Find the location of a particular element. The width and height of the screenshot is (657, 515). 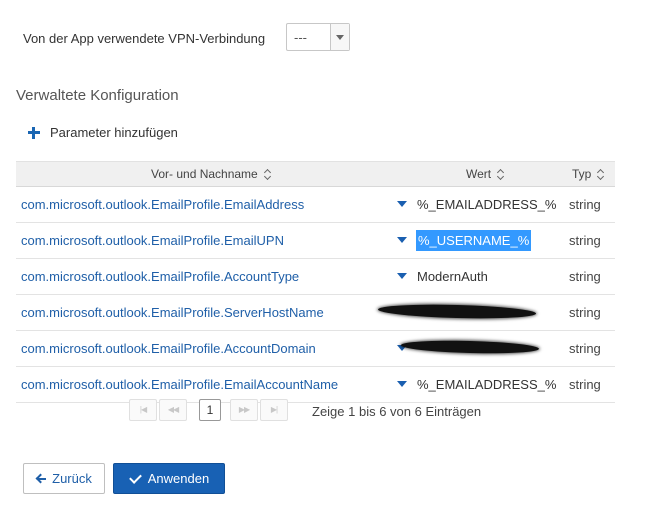

arrow-left-icon is located at coordinates (41, 479).